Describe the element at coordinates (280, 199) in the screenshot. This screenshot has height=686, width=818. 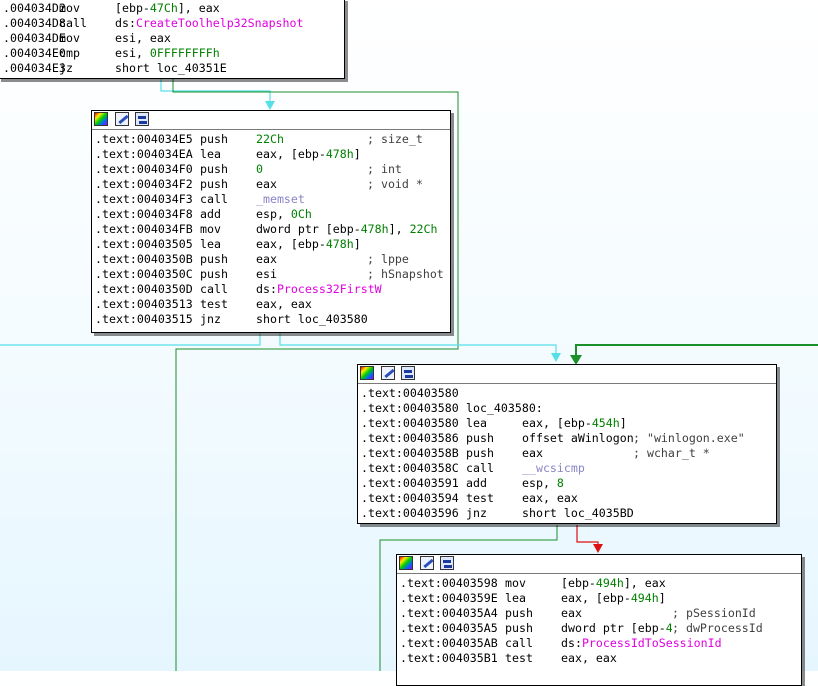
I see `operand: _memset` at that location.